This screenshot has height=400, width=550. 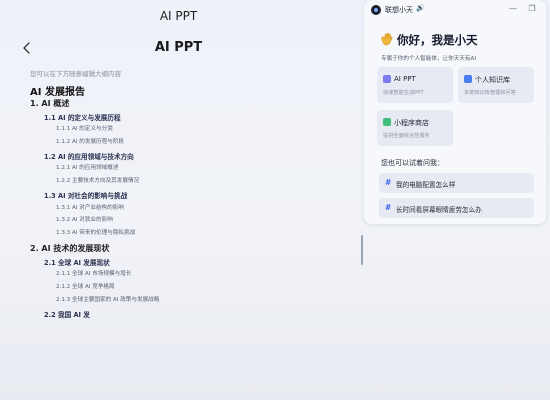 What do you see at coordinates (75, 74) in the screenshot?
I see `edit-hint: 您可以在下方随意编辑大纲内容` at bounding box center [75, 74].